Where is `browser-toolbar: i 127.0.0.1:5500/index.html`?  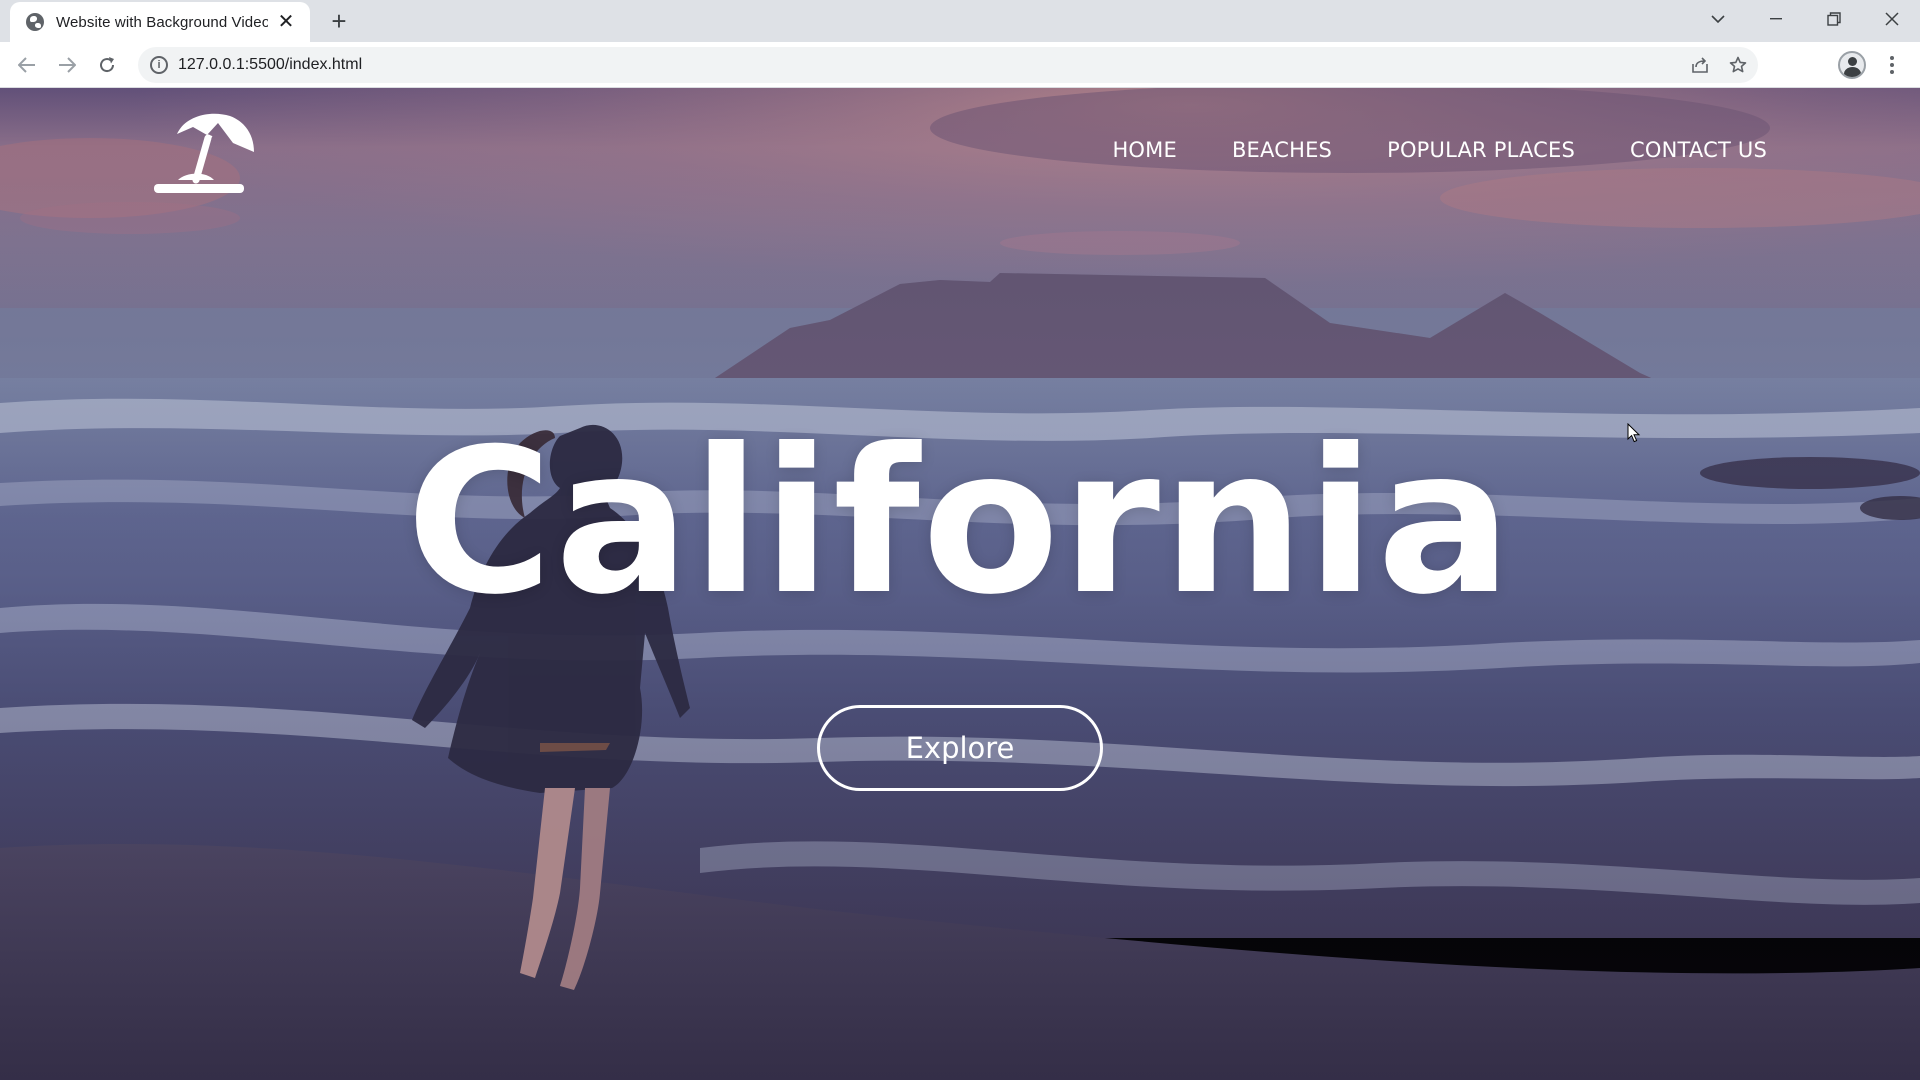 browser-toolbar: i 127.0.0.1:5500/index.html is located at coordinates (960, 65).